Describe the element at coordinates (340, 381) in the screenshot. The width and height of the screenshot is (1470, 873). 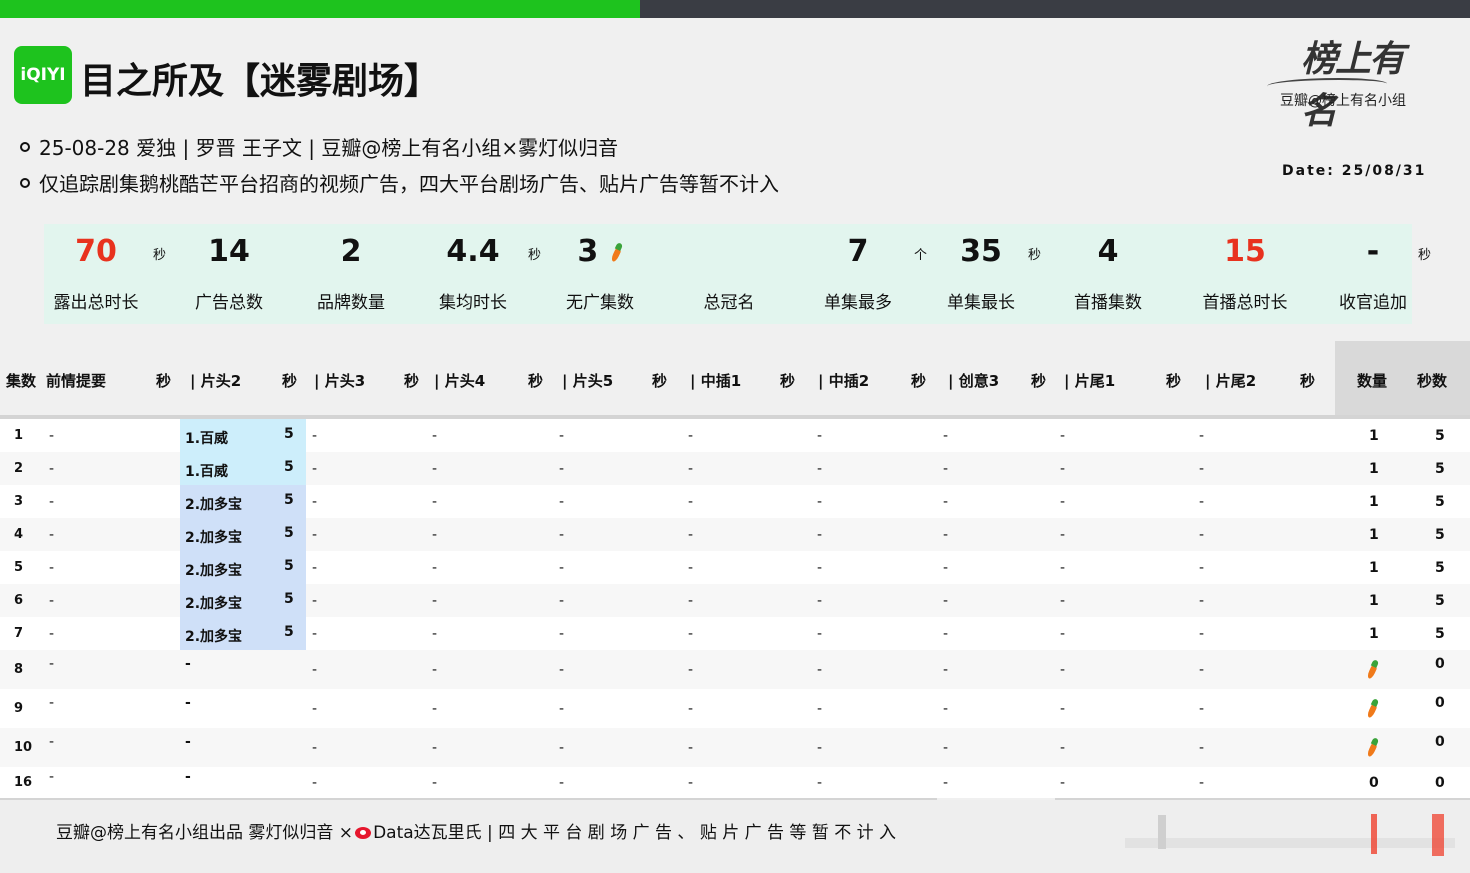
I see `col-header: | 片头3` at that location.